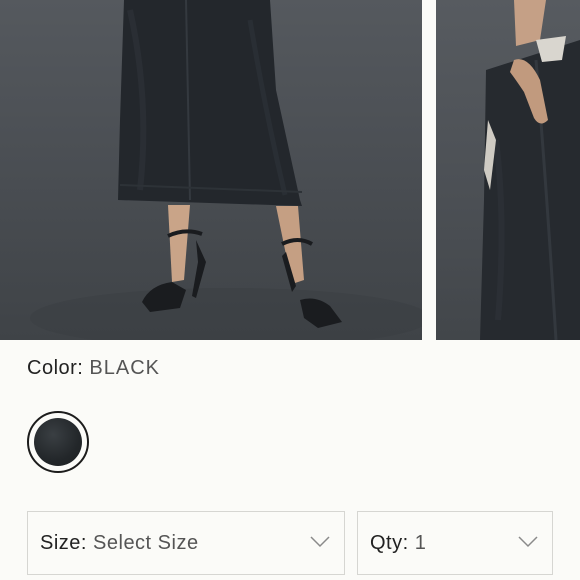  Describe the element at coordinates (60, 543) in the screenshot. I see `size-select-label: Size` at that location.